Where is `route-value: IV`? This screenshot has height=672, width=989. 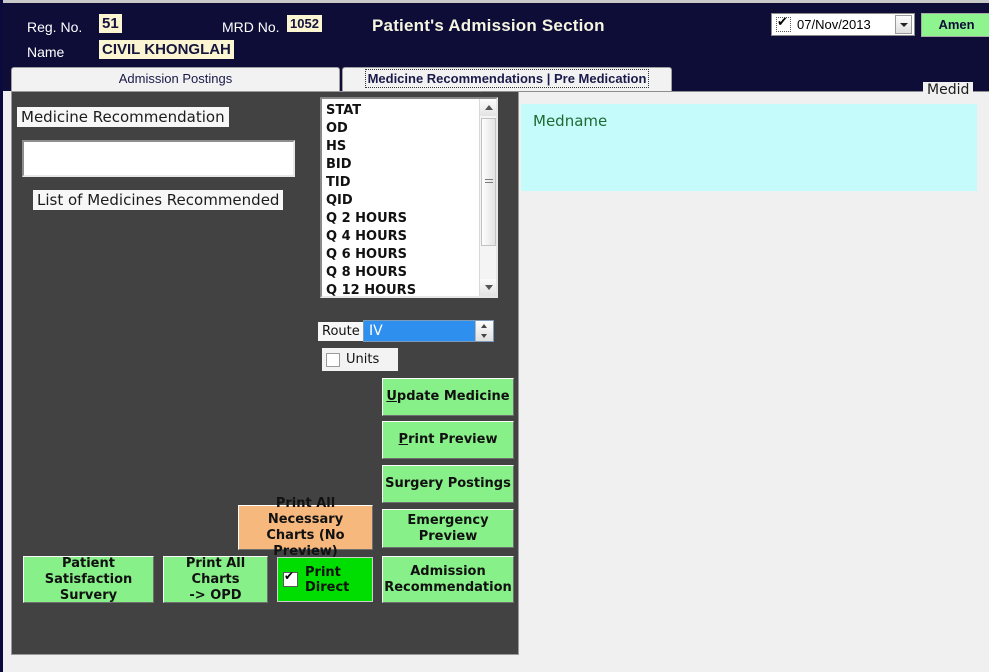 route-value: IV is located at coordinates (419, 331).